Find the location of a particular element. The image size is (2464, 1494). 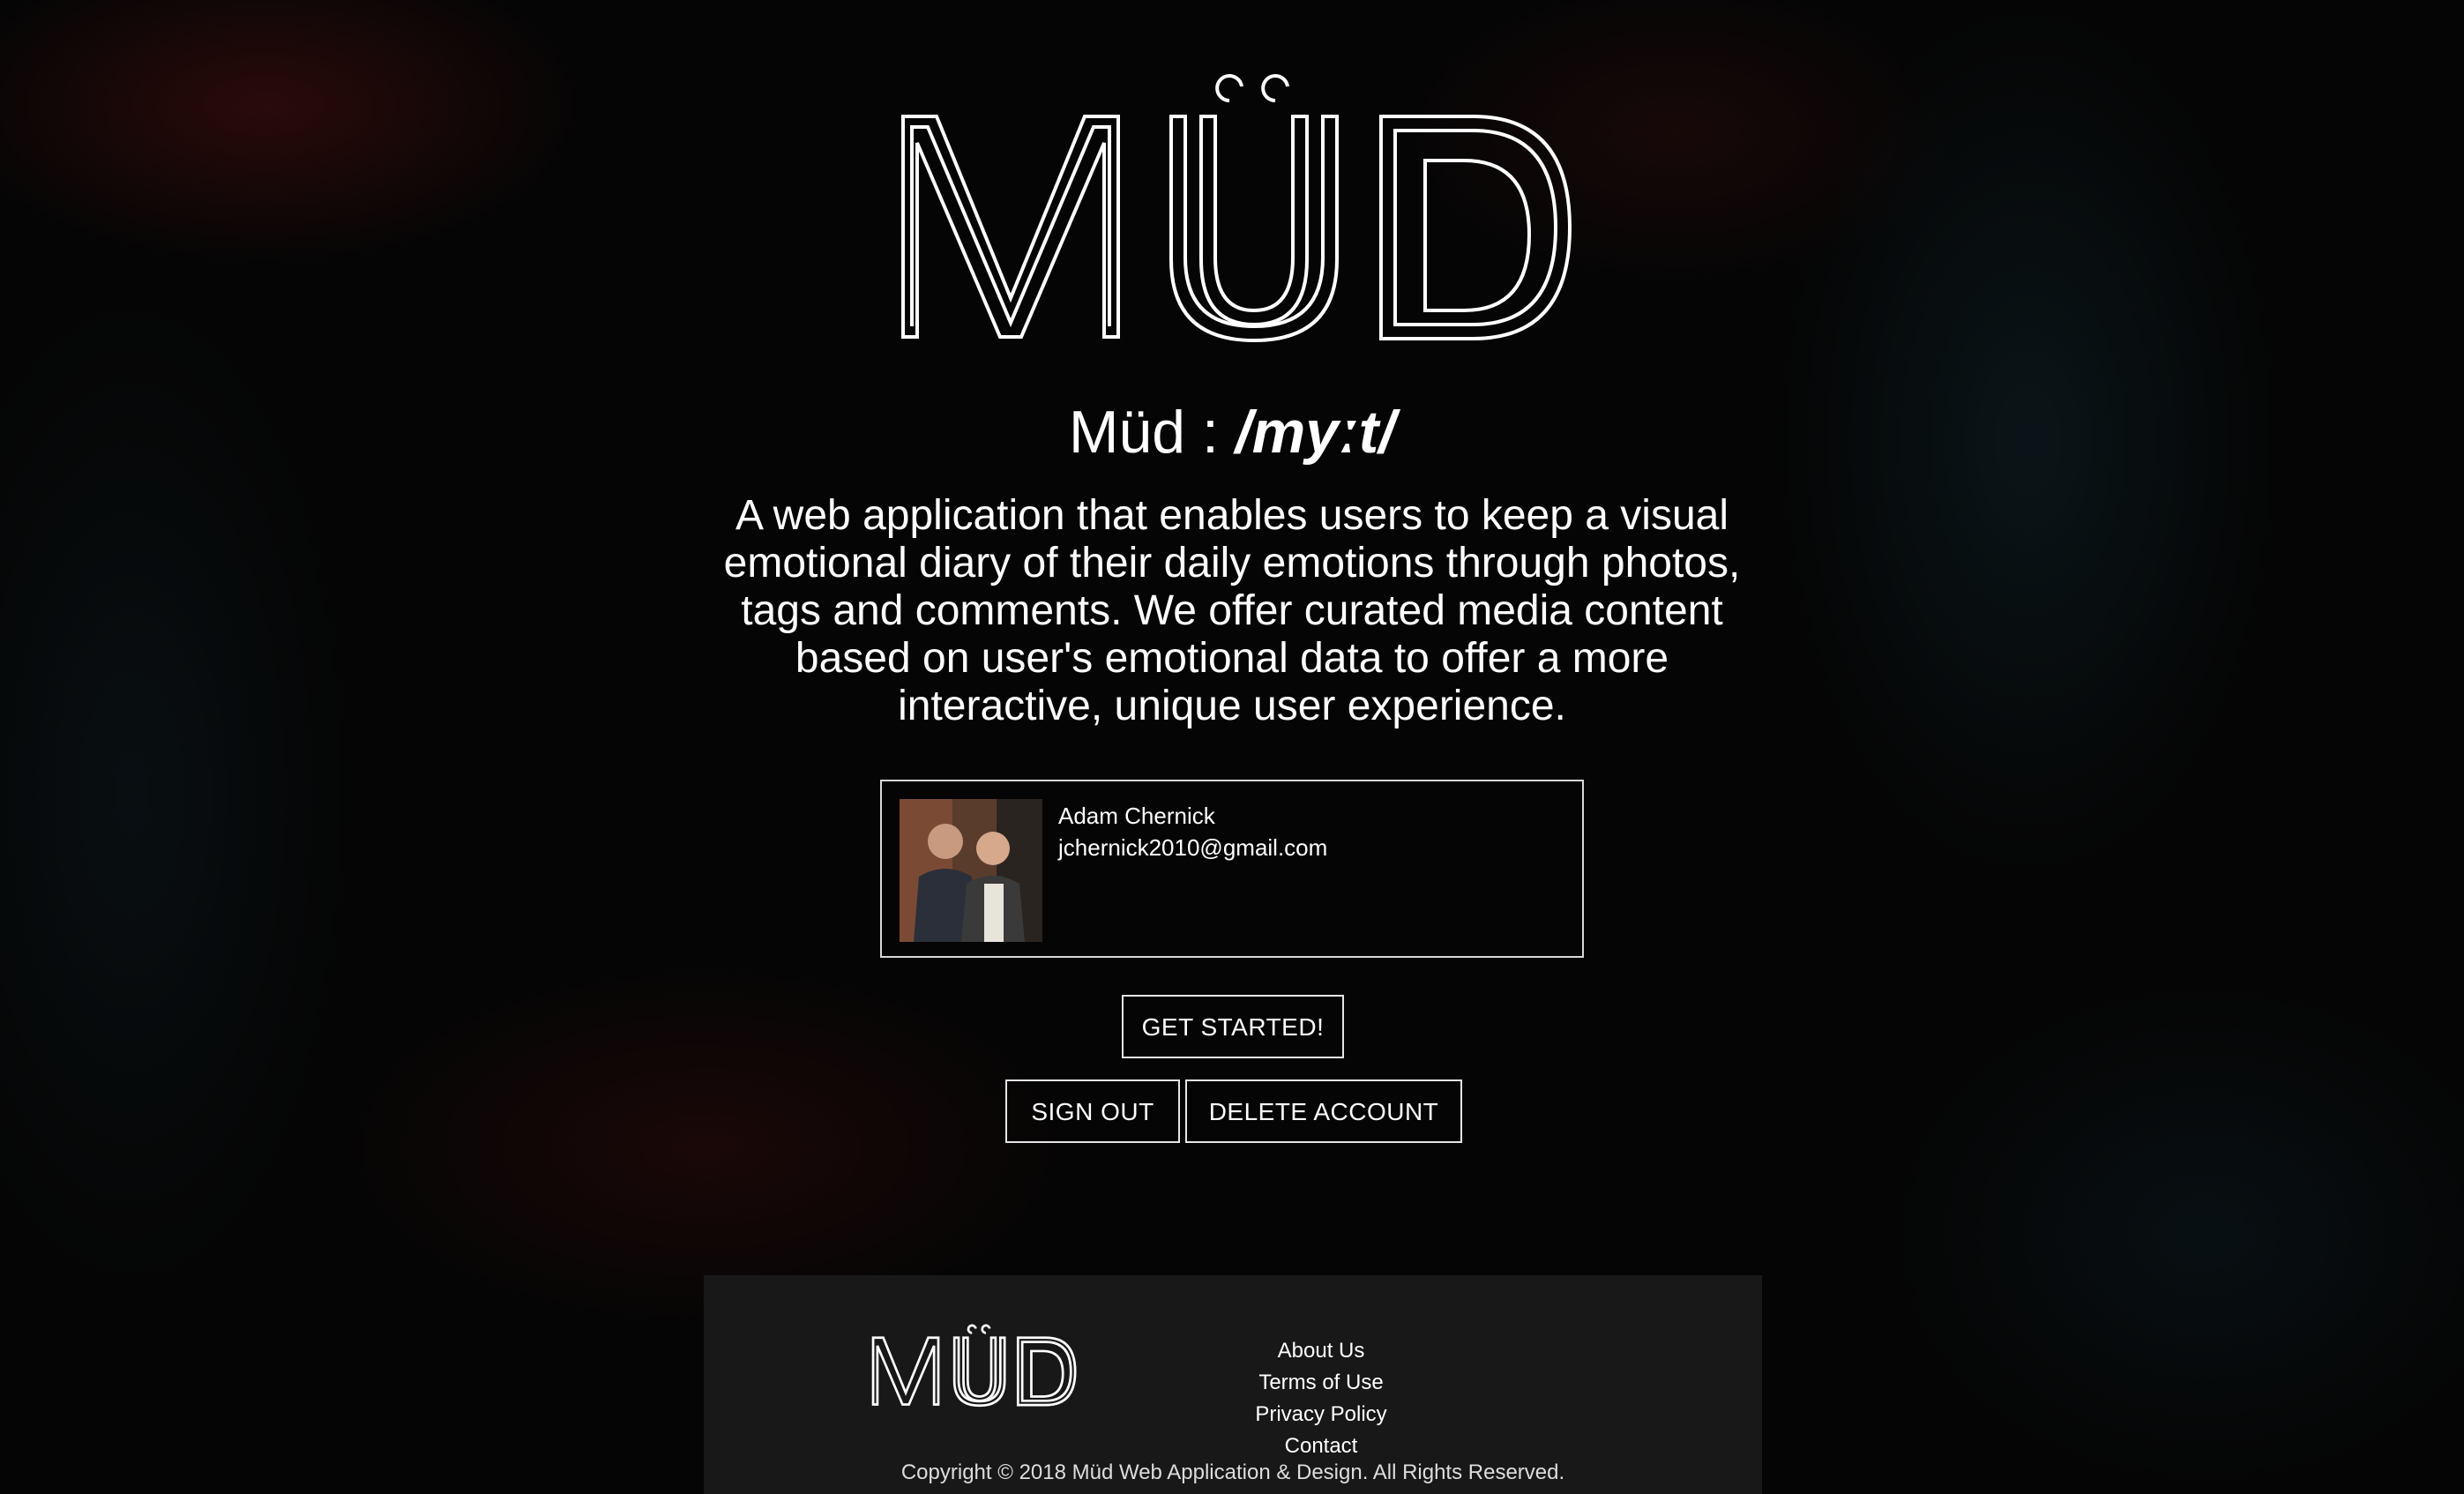

footer-link-terms-of-use: Terms of Use is located at coordinates (1321, 1383).